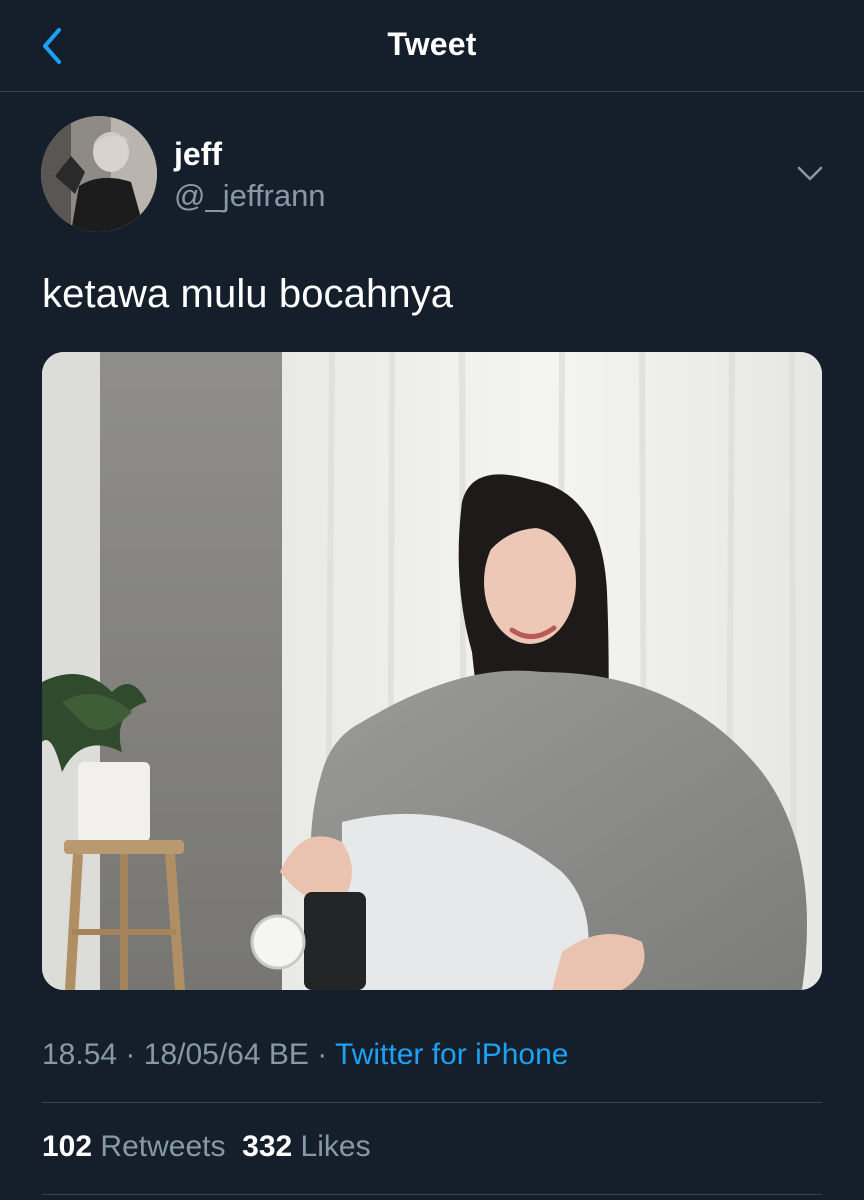 This screenshot has width=864, height=1200. What do you see at coordinates (451, 1054) in the screenshot?
I see `tweet-source-link: Twitter for iPhone` at bounding box center [451, 1054].